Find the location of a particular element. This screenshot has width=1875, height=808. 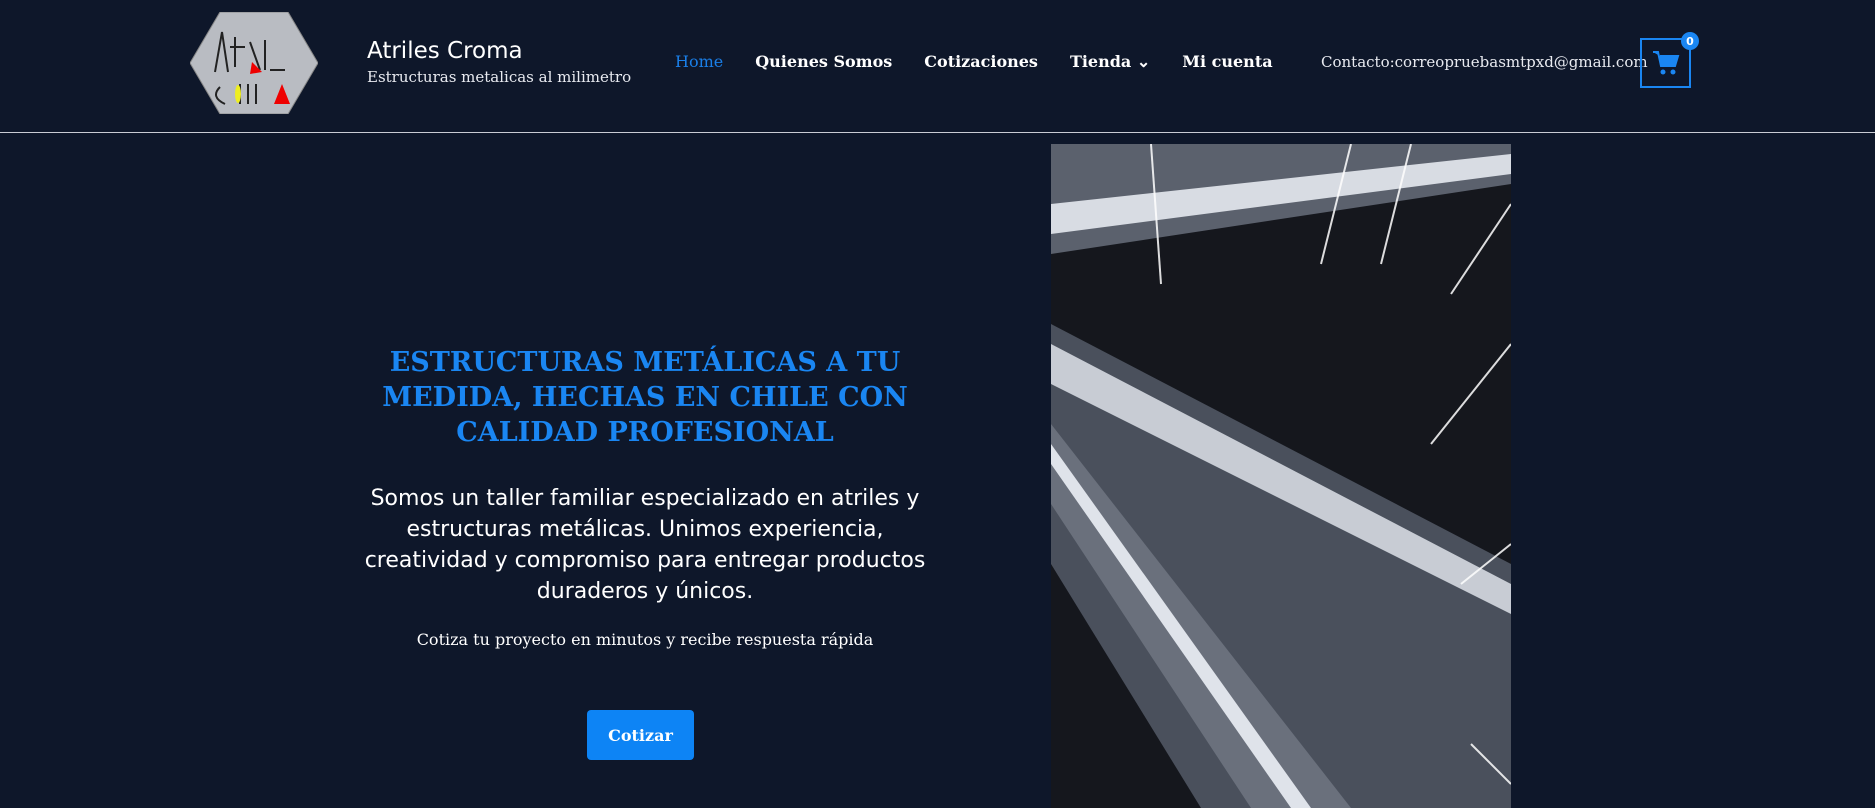

cart-icon is located at coordinates (1665, 63).